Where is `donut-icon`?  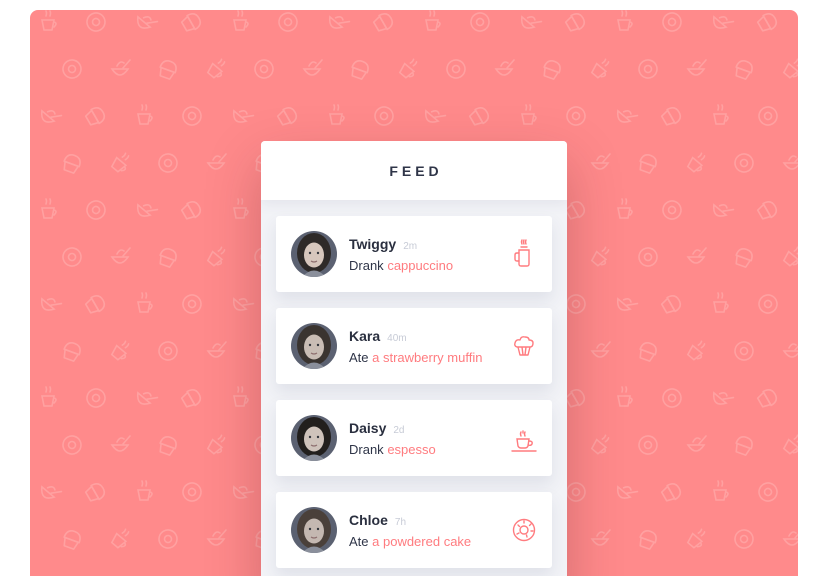
donut-icon is located at coordinates (524, 530).